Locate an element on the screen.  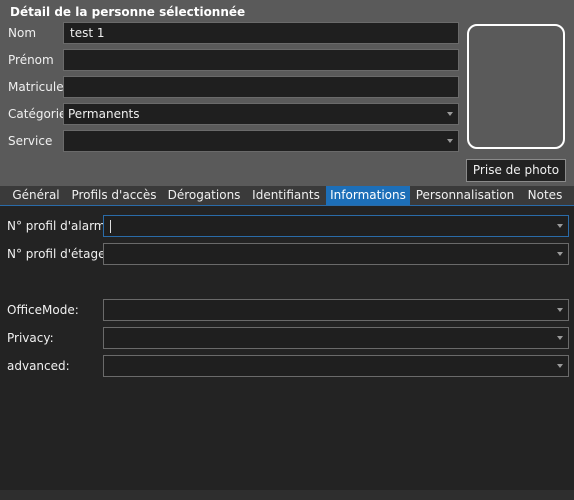
etage-profile-label: N° profil d'étage: is located at coordinates (58, 254).